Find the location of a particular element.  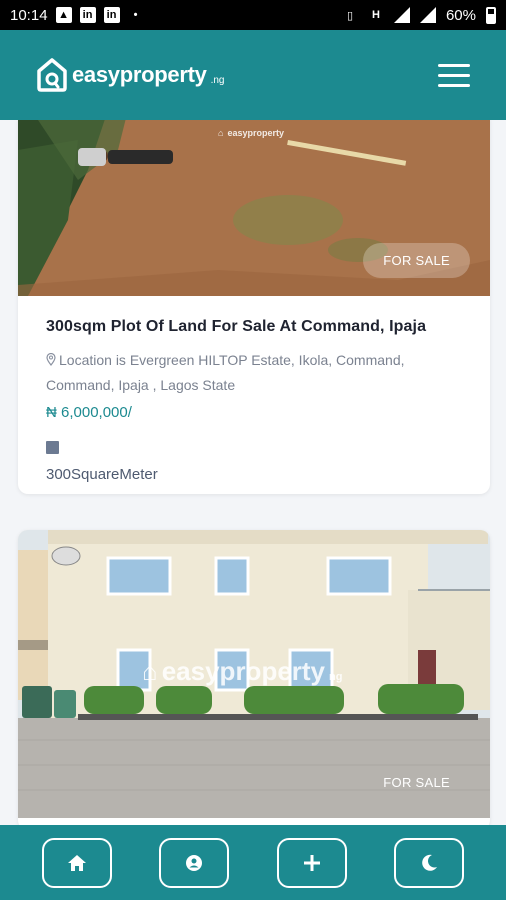

account-button is located at coordinates (194, 862).